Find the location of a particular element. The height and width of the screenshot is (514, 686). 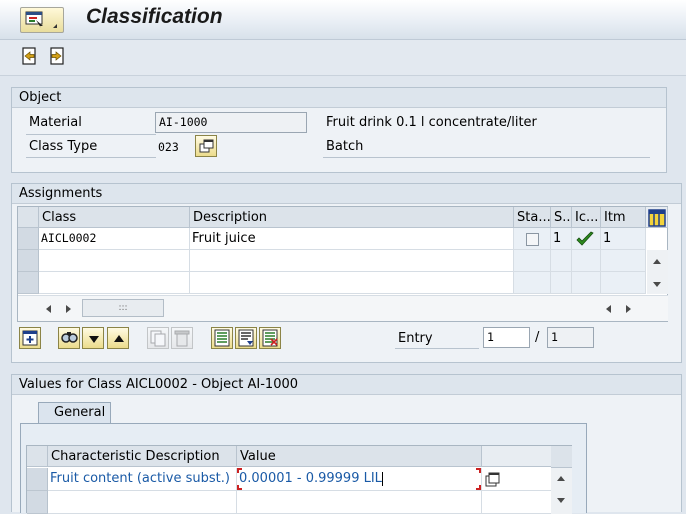

details-button is located at coordinates (246, 338).